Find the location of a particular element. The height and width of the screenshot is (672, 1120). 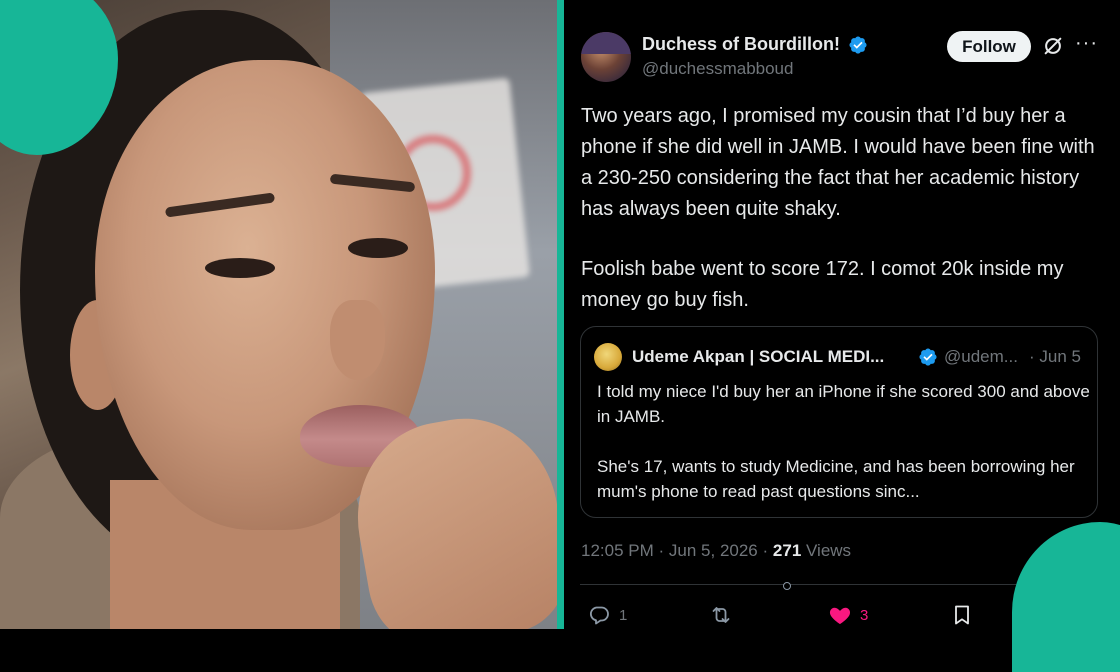

reply-icon is located at coordinates (599, 615).